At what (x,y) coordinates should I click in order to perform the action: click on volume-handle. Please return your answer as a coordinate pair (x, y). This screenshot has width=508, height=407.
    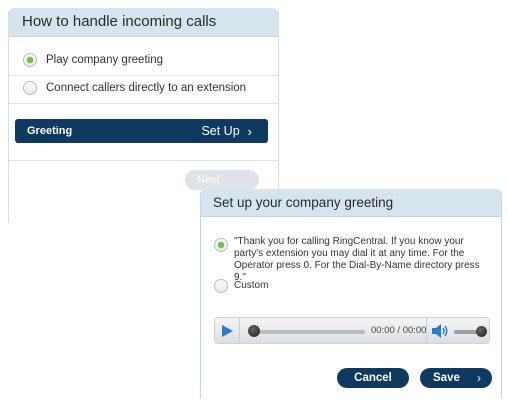
    Looking at the image, I should click on (481, 331).